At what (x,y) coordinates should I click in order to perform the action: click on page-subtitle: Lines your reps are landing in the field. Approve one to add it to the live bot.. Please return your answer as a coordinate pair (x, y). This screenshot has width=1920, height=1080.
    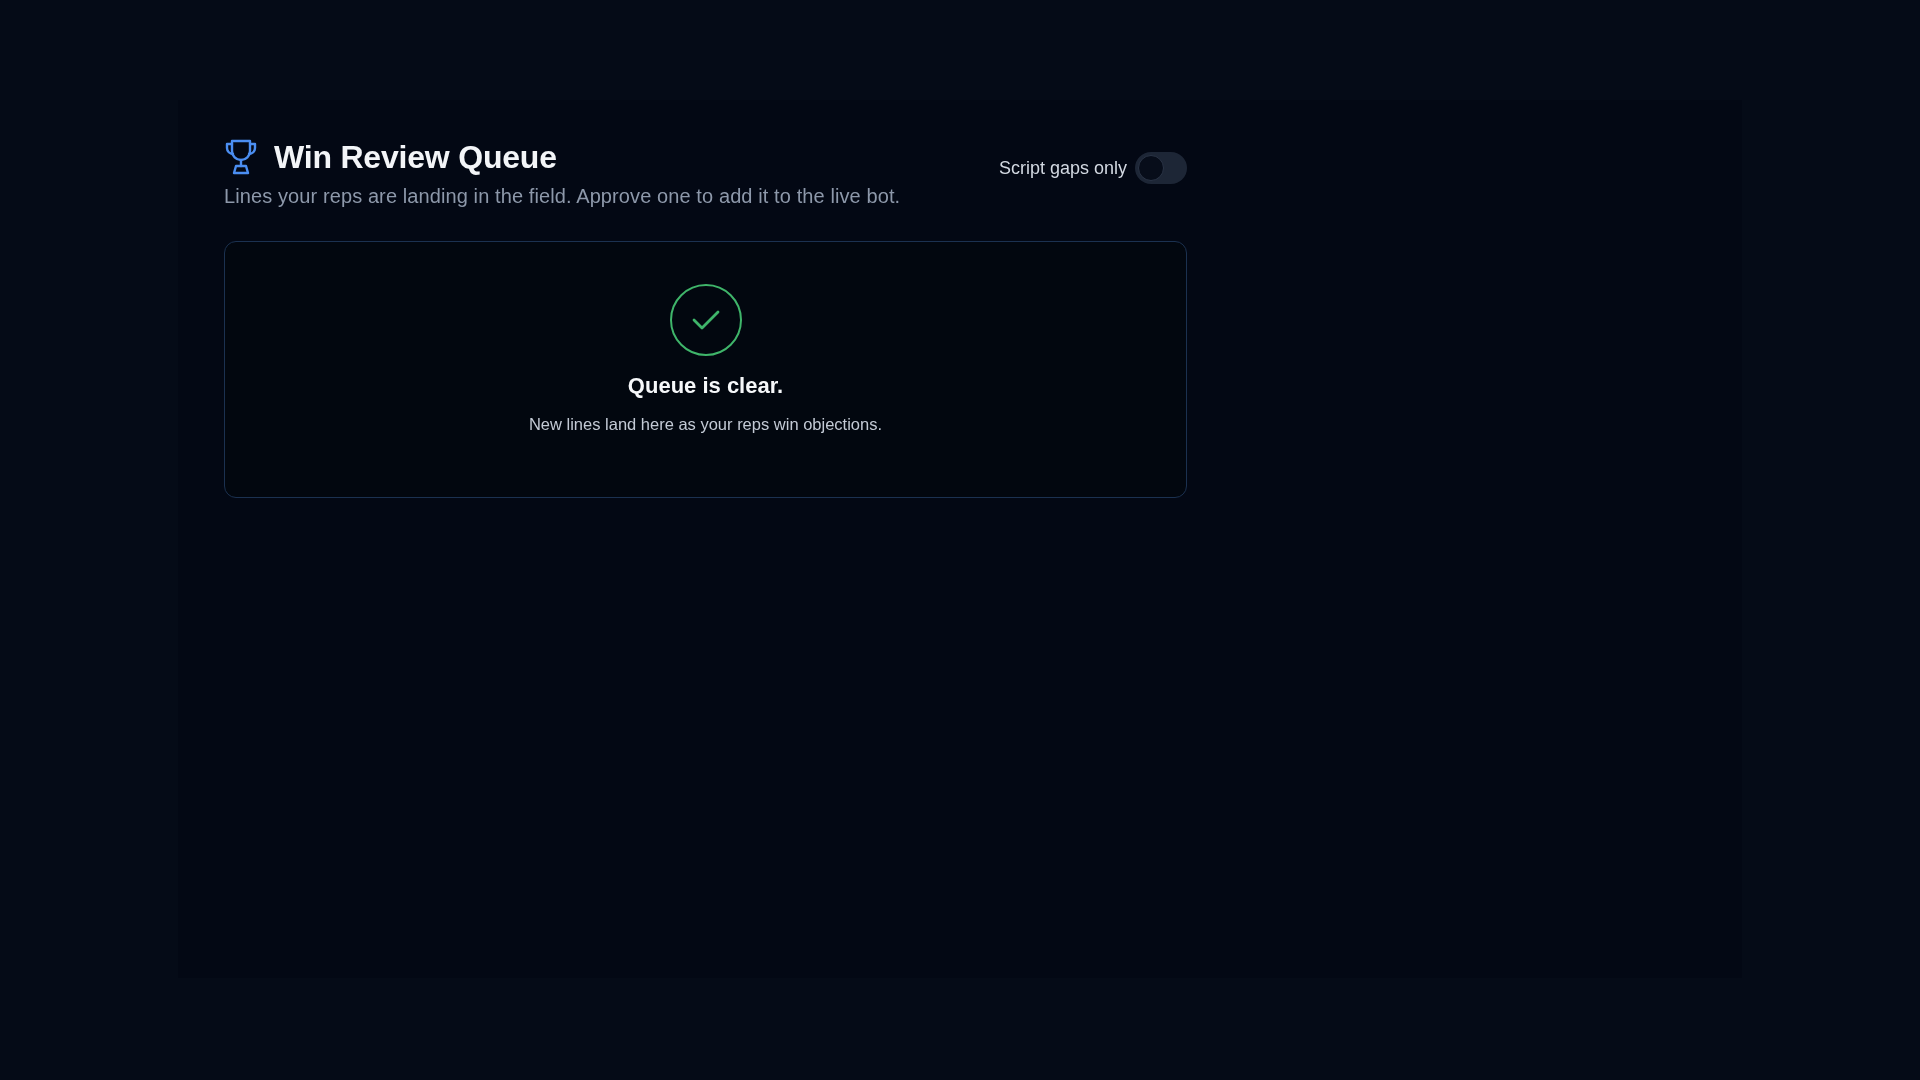
    Looking at the image, I should click on (562, 197).